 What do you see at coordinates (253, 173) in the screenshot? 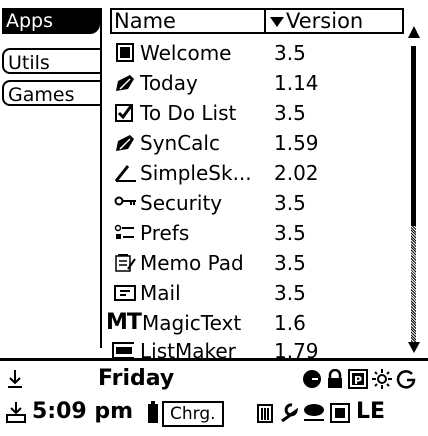
I see `table-row: SimpleSk... 2.02` at bounding box center [253, 173].